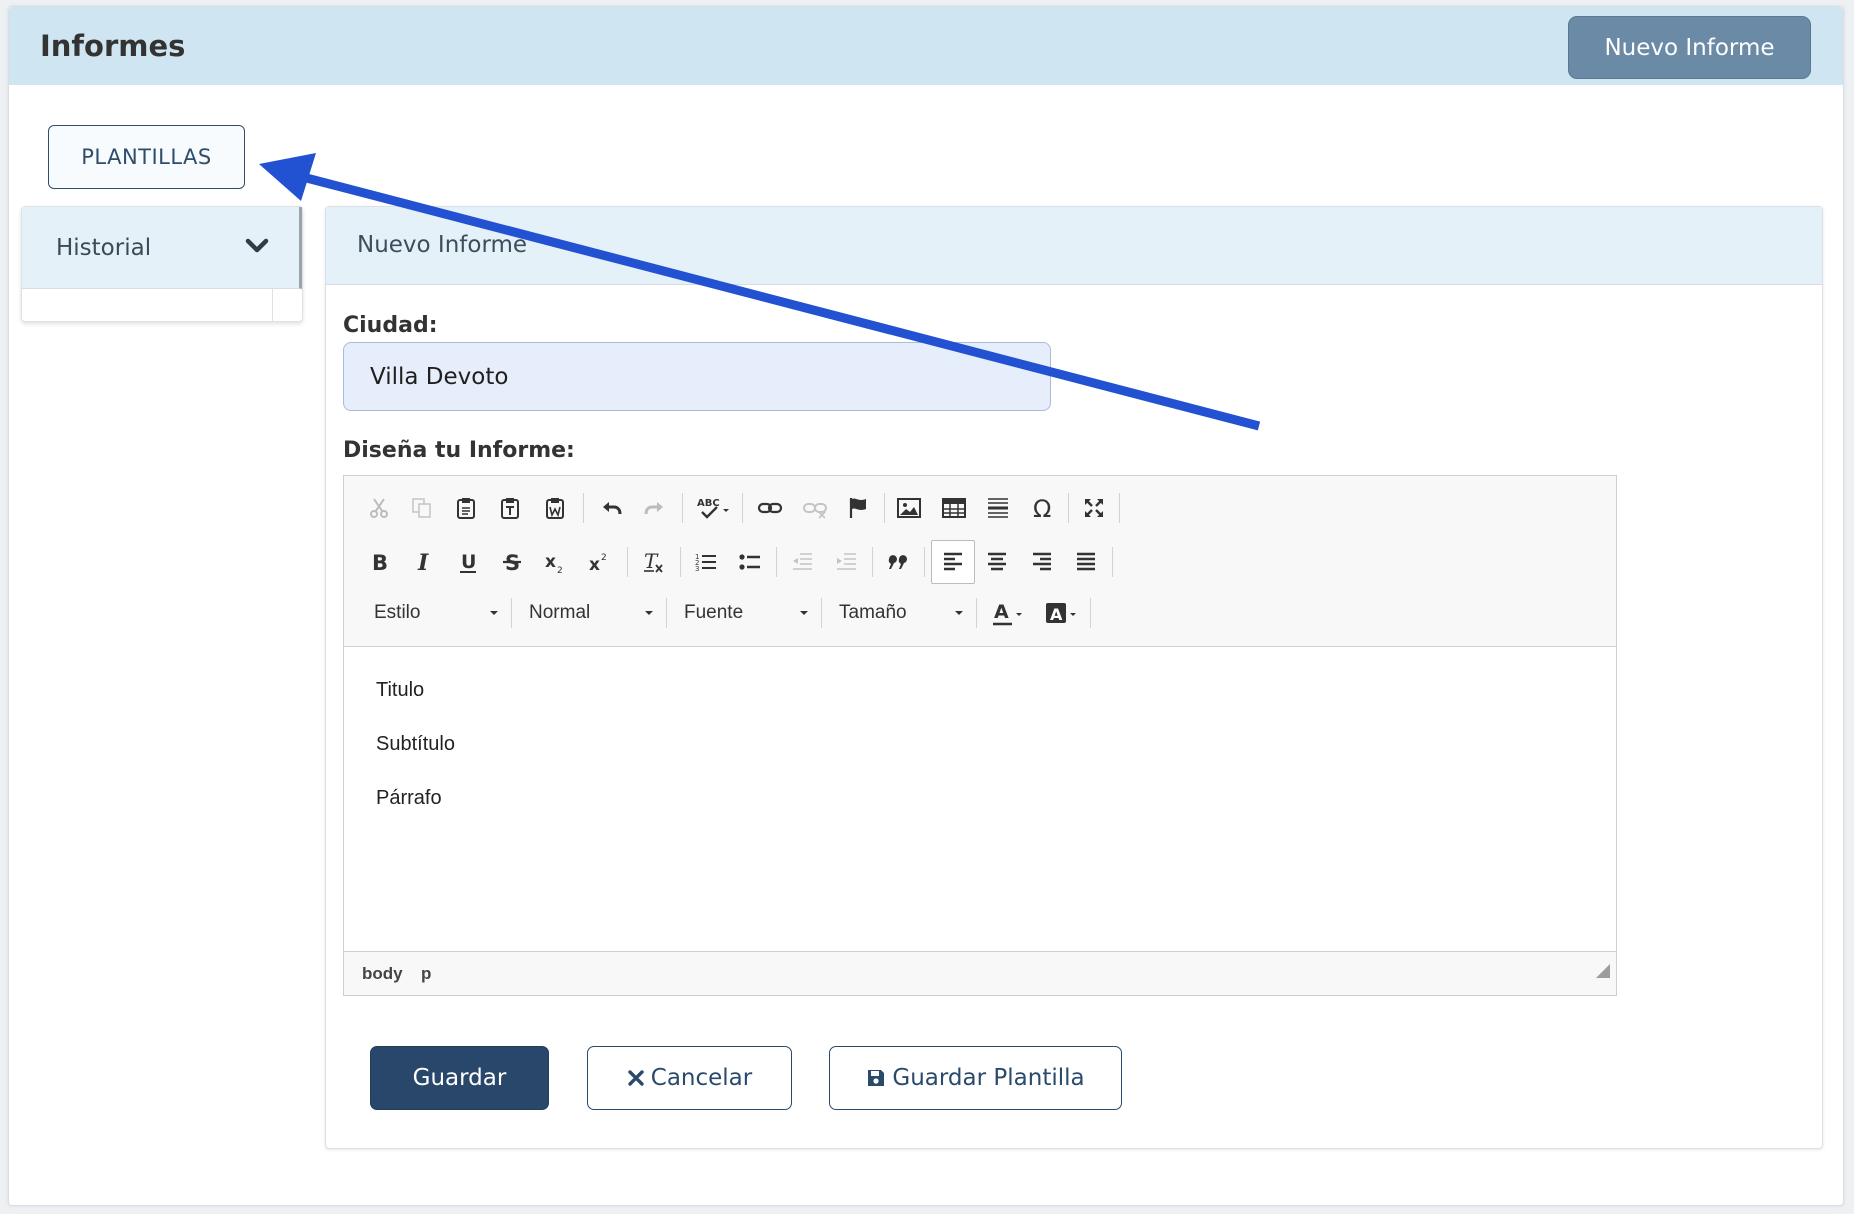 The height and width of the screenshot is (1214, 1854). Describe the element at coordinates (113, 46) in the screenshot. I see `page-title: Informes` at that location.